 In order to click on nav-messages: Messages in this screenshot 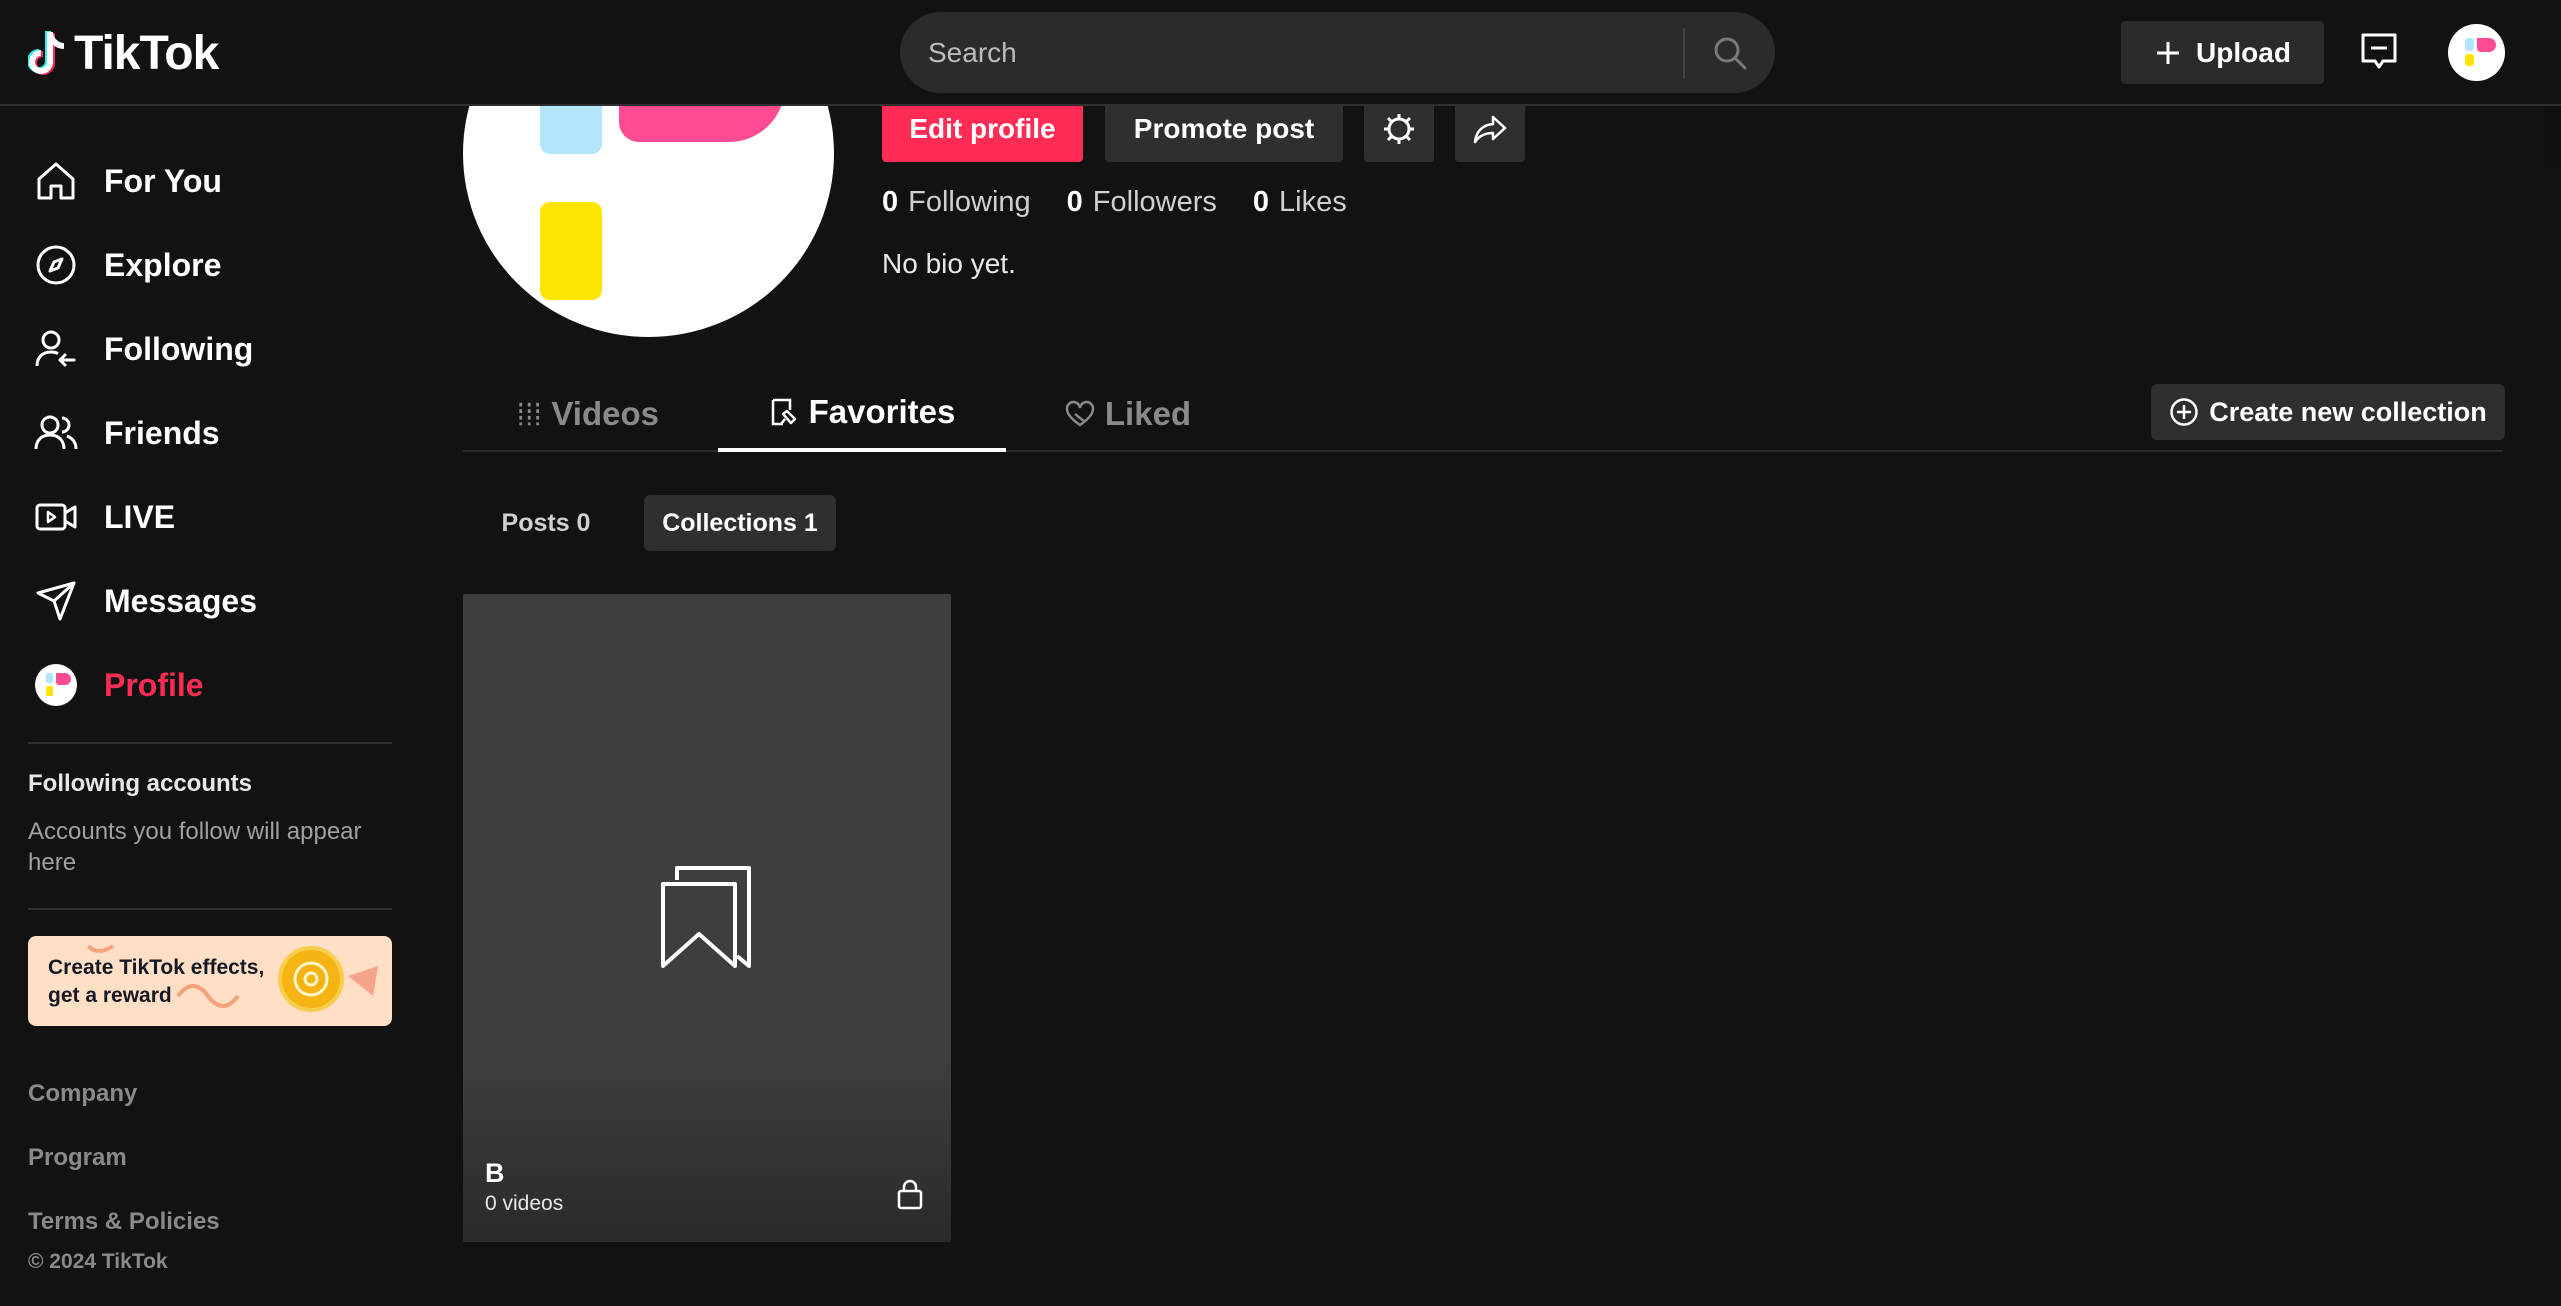, I will do `click(208, 601)`.